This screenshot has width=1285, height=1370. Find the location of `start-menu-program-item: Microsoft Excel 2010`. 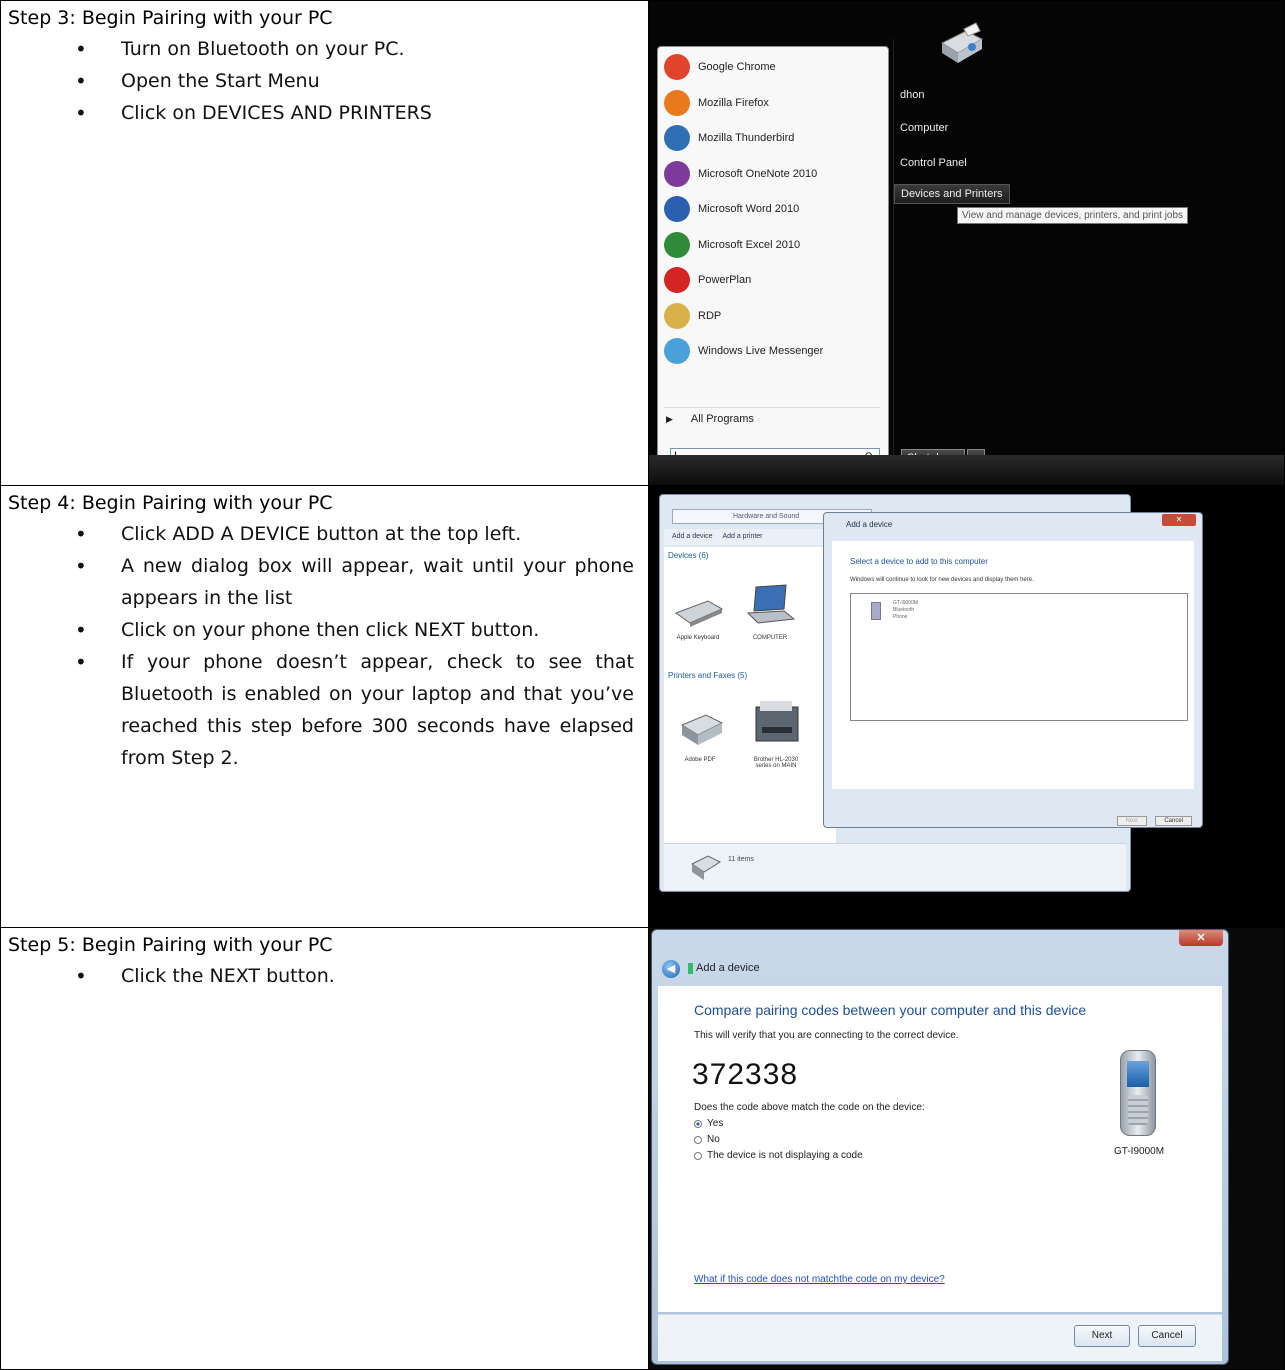

start-menu-program-item: Microsoft Excel 2010 is located at coordinates (732, 245).